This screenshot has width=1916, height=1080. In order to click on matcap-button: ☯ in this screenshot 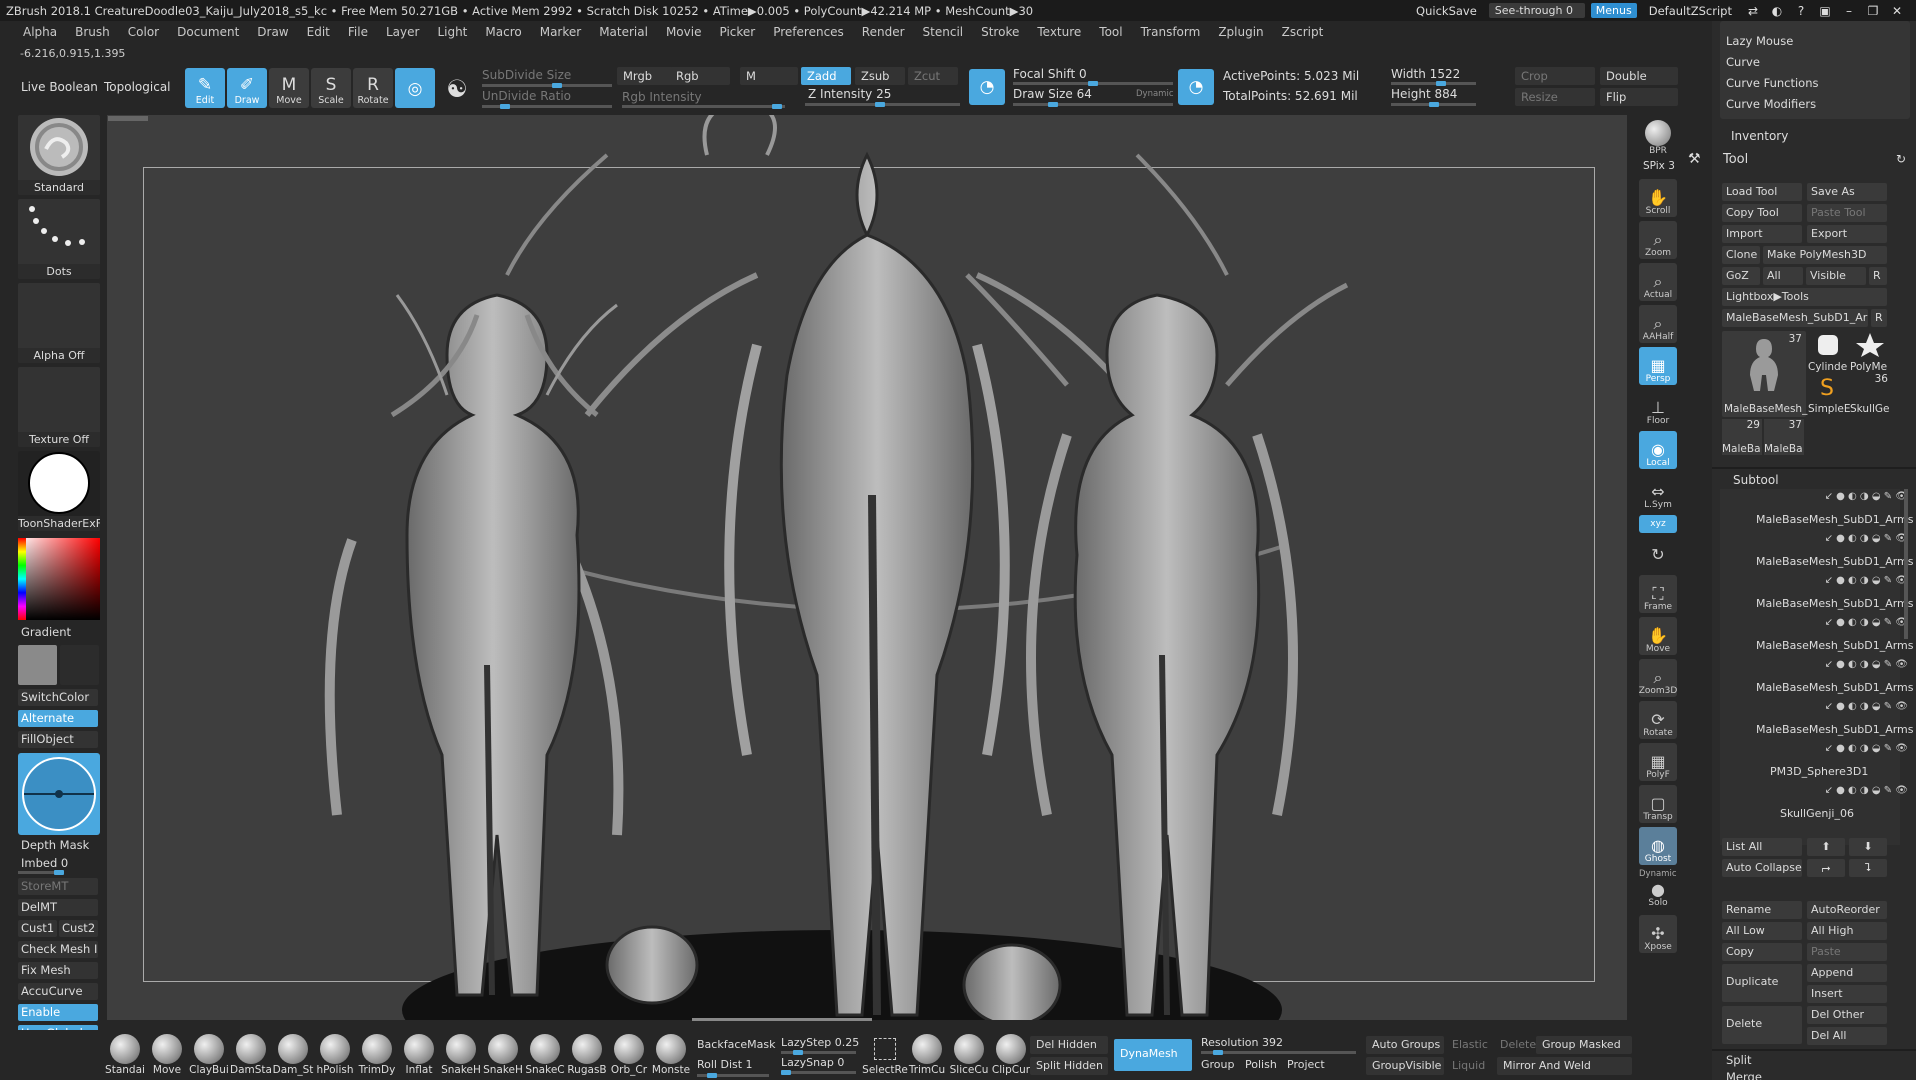, I will do `click(457, 88)`.